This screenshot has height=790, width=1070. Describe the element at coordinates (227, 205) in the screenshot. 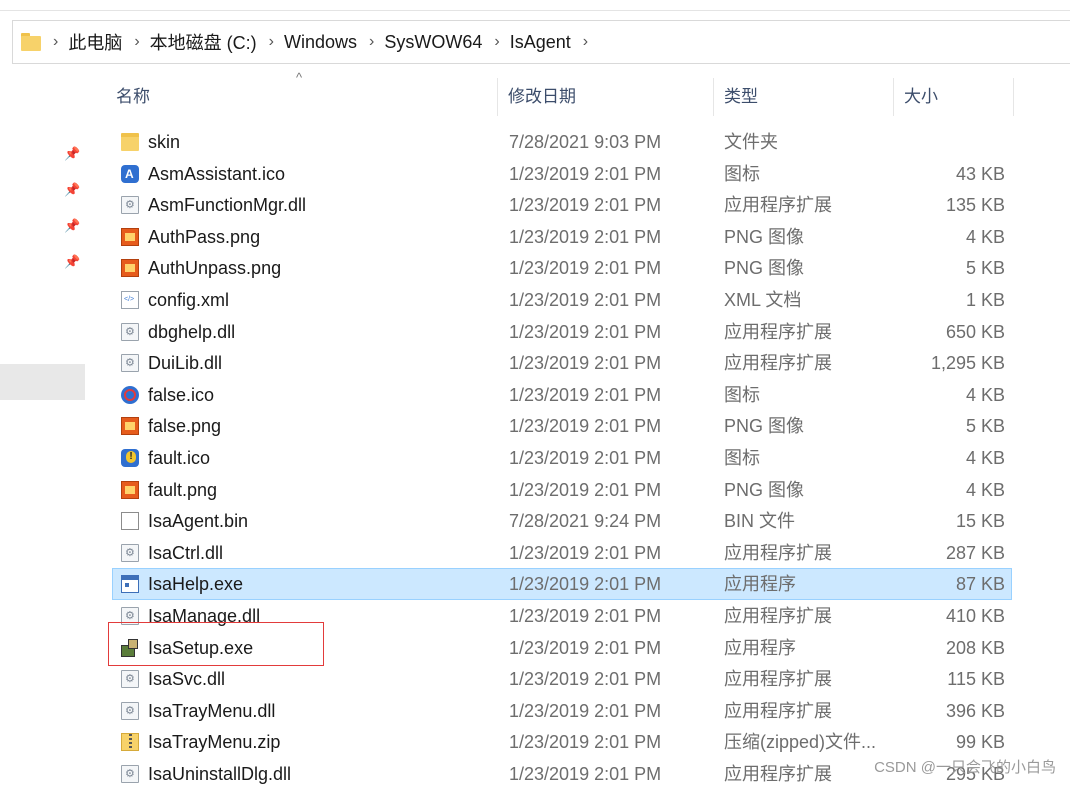

I see `file-name: AsmFunctionMgr.dll` at that location.